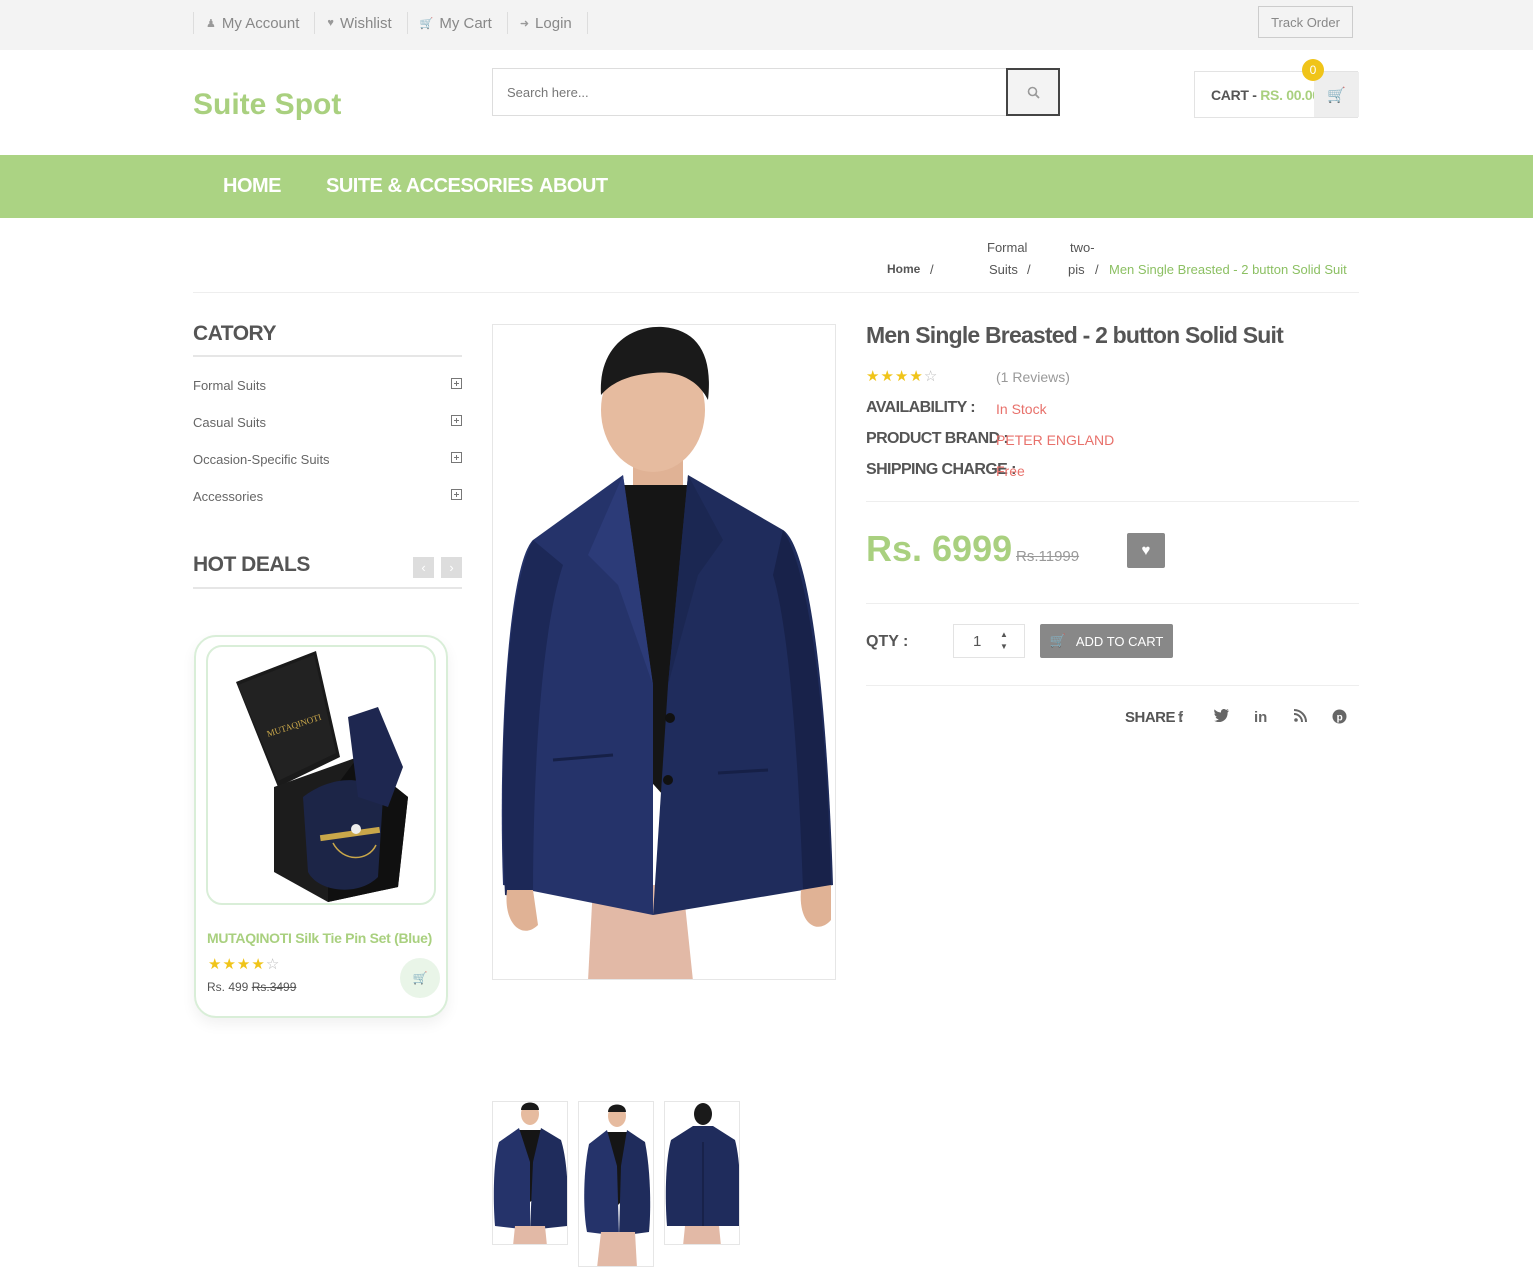 Image resolution: width=1533 pixels, height=1283 pixels. What do you see at coordinates (937, 438) in the screenshot?
I see `brand-label: PRODUCT BRAND :` at bounding box center [937, 438].